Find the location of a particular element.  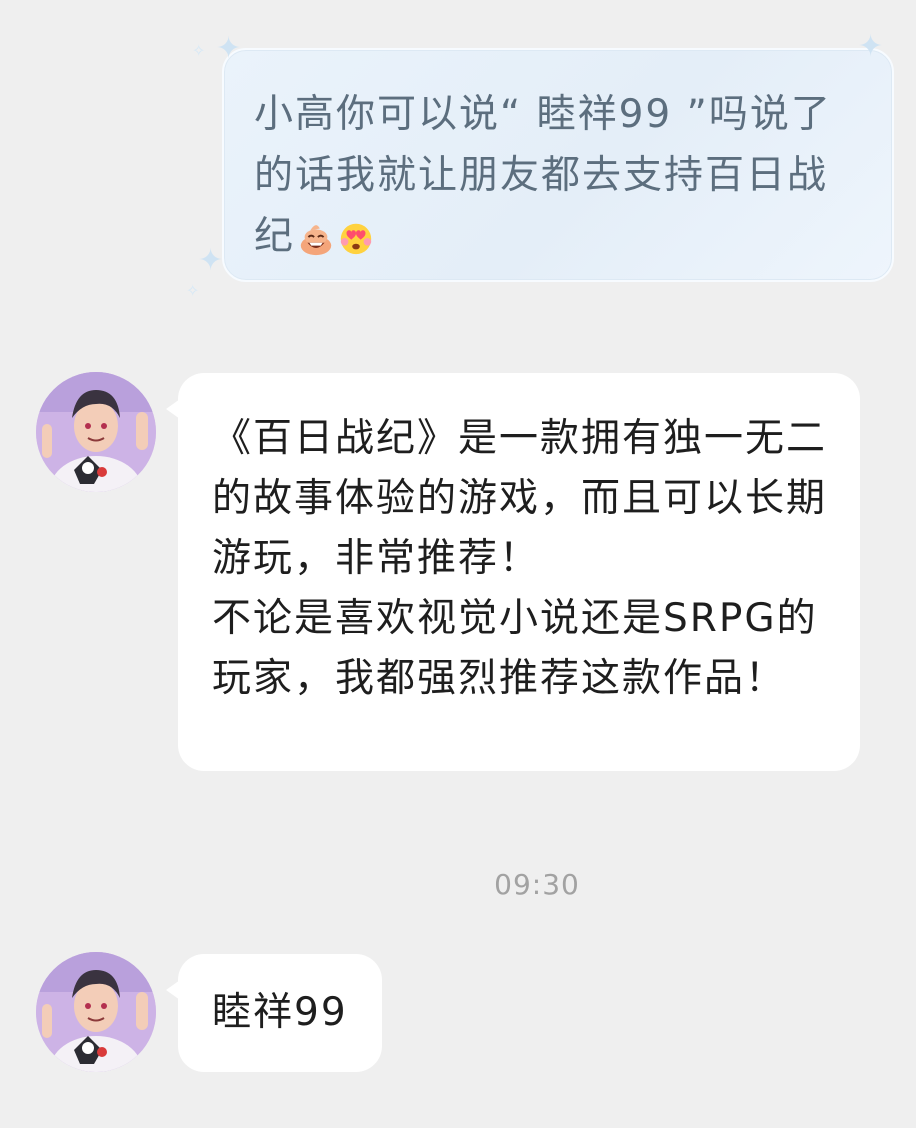

heart-eyes-emoji-icon is located at coordinates (356, 238).